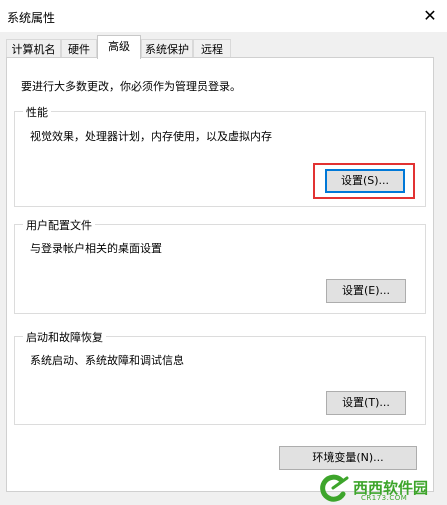 The width and height of the screenshot is (447, 505). Describe the element at coordinates (33, 49) in the screenshot. I see `tab-computer-name: 计算机名` at that location.